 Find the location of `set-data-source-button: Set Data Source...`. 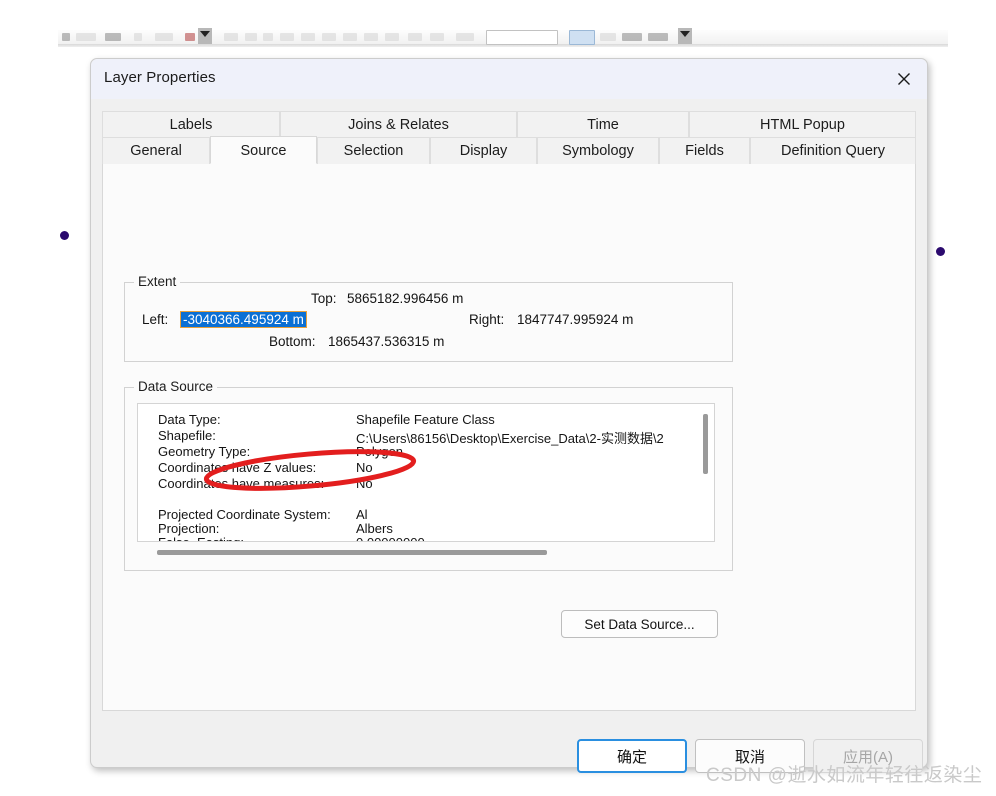

set-data-source-button: Set Data Source... is located at coordinates (639, 624).